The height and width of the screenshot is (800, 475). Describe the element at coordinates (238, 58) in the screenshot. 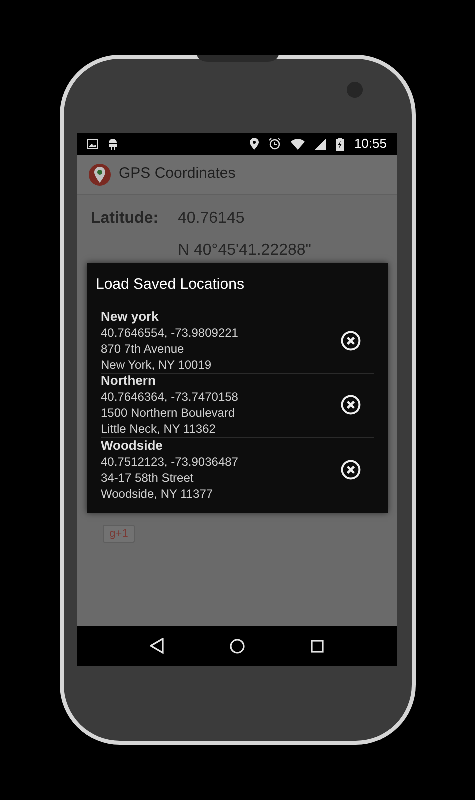

I see `speaker-slot-icon` at that location.